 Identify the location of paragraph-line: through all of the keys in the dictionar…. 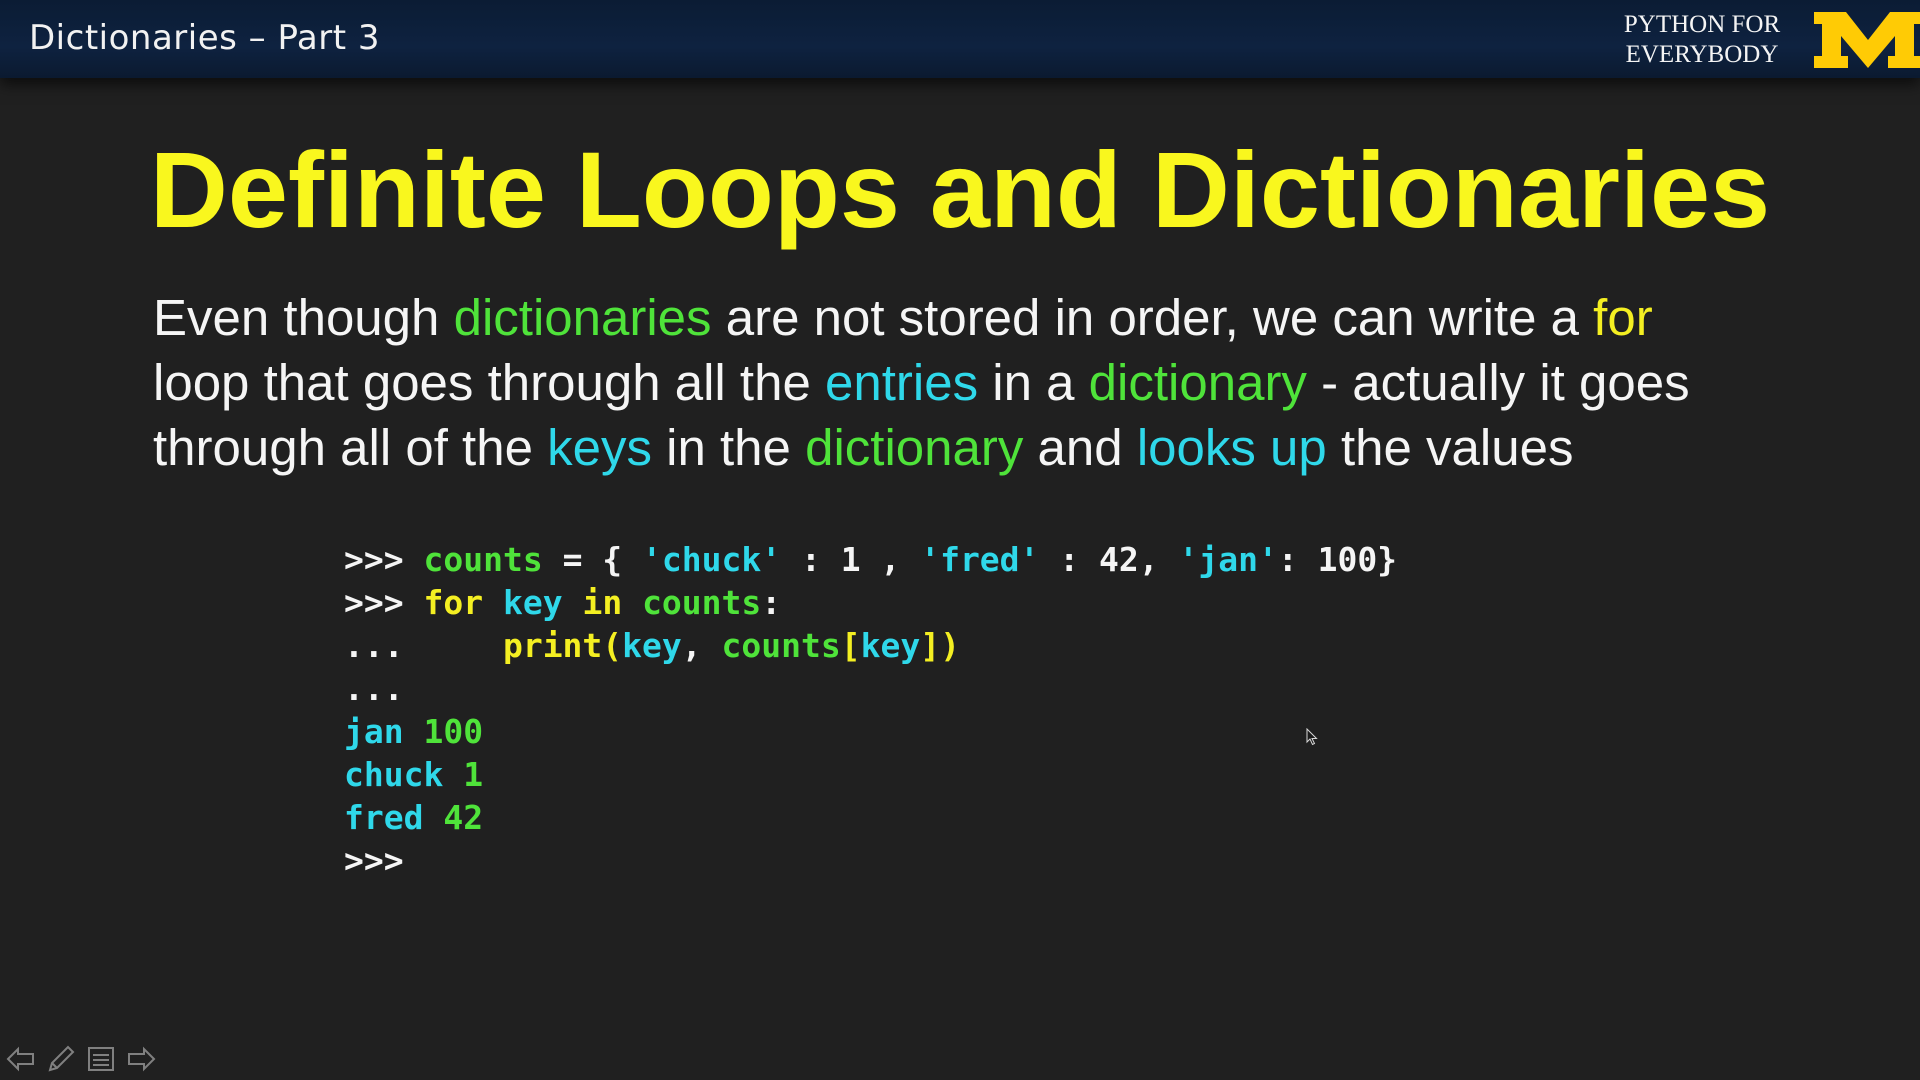
(1013, 447).